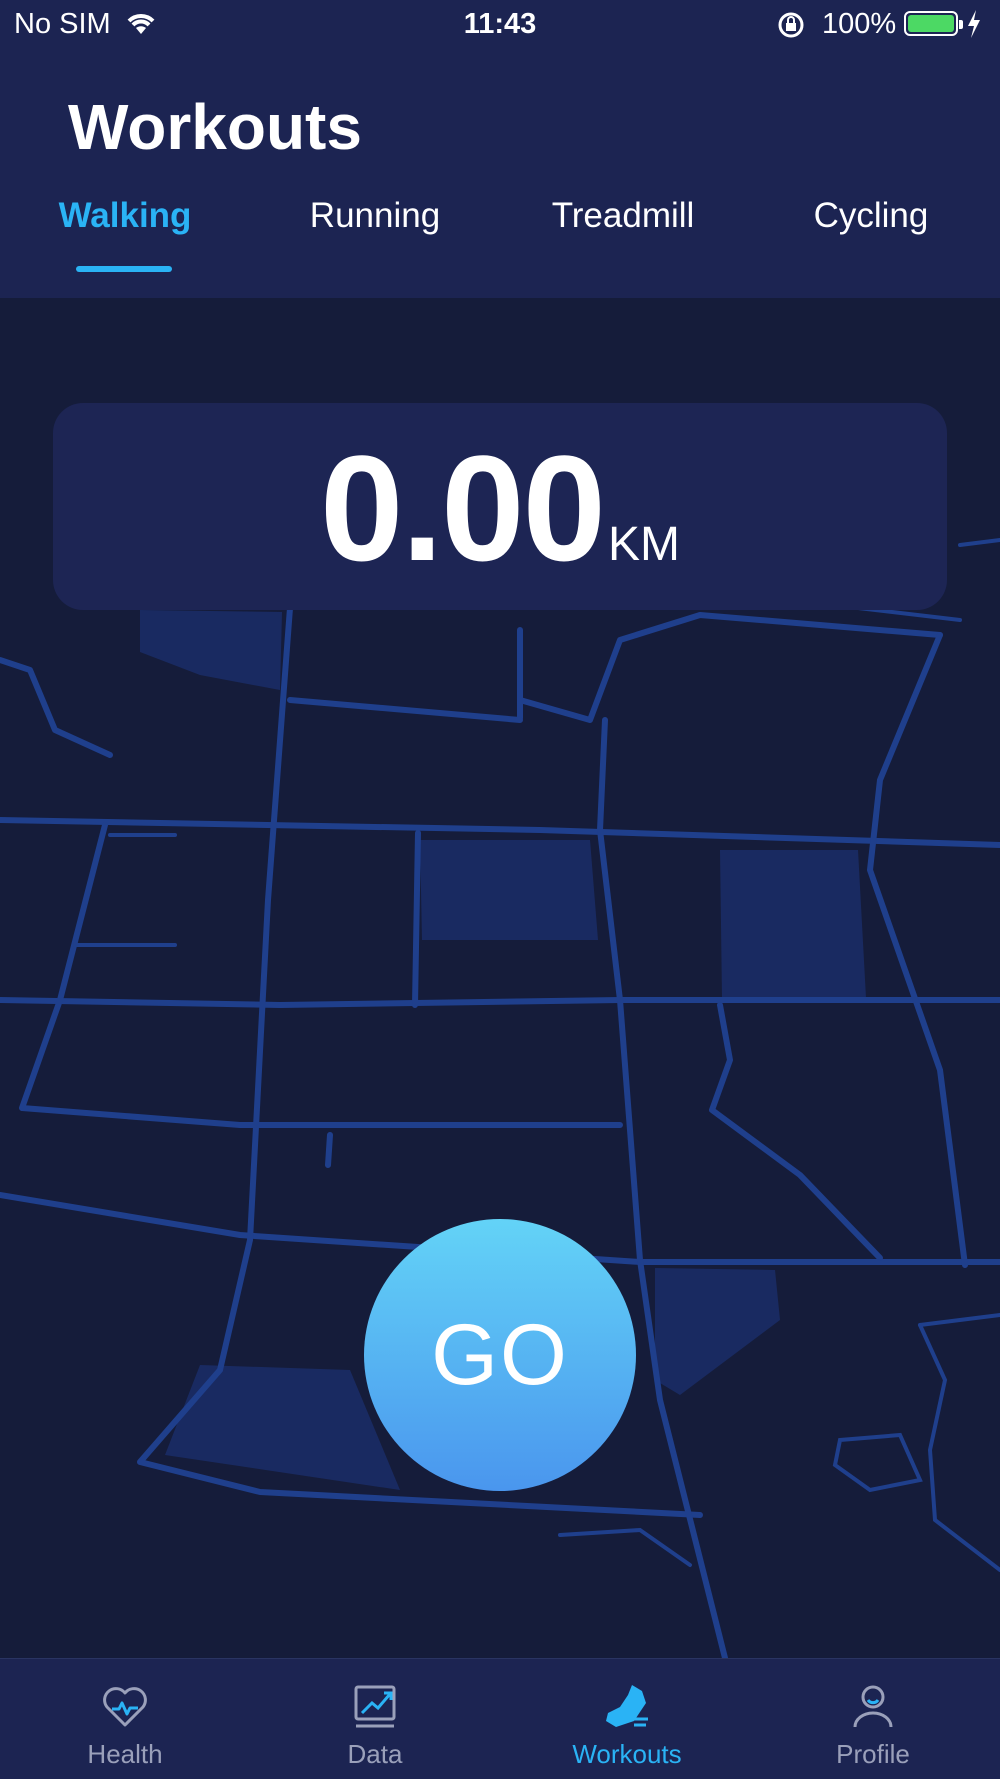  I want to click on battery-icon, so click(933, 23).